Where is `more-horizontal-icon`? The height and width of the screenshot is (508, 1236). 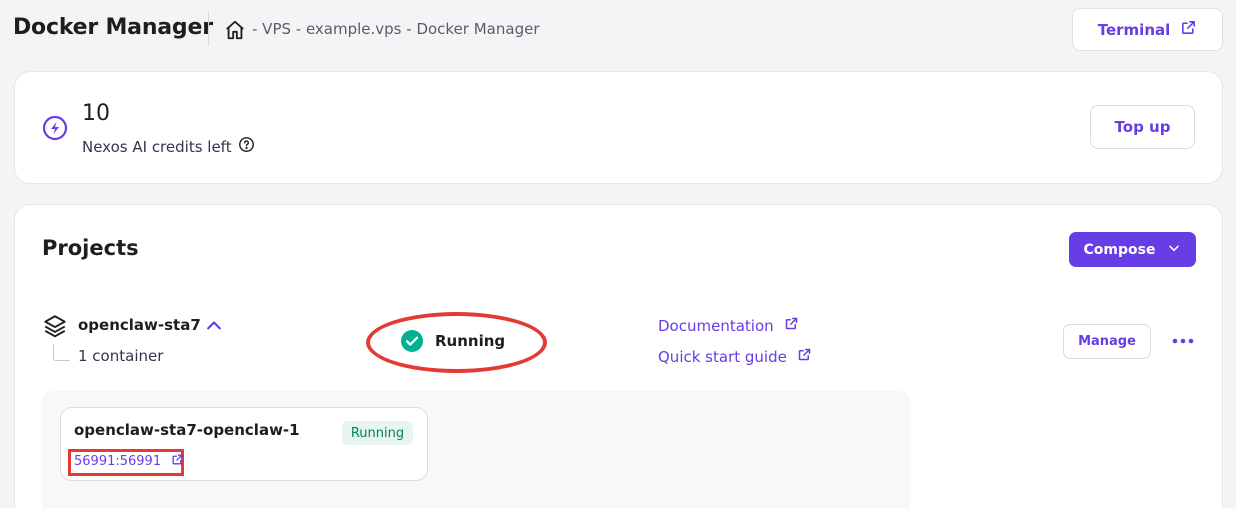 more-horizontal-icon is located at coordinates (1183, 341).